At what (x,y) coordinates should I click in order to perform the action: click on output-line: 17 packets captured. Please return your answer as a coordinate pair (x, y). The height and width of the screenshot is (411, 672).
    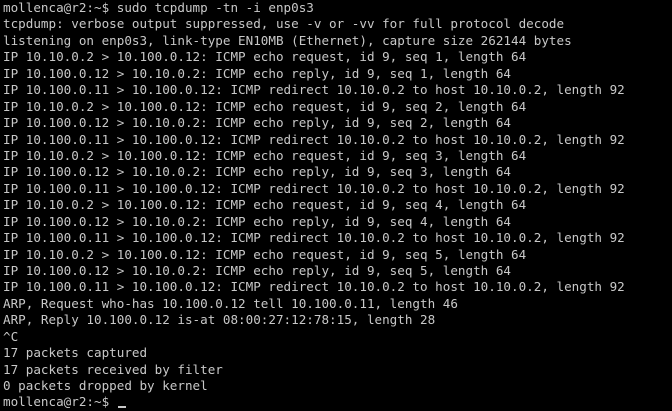
    Looking at the image, I should click on (75, 353).